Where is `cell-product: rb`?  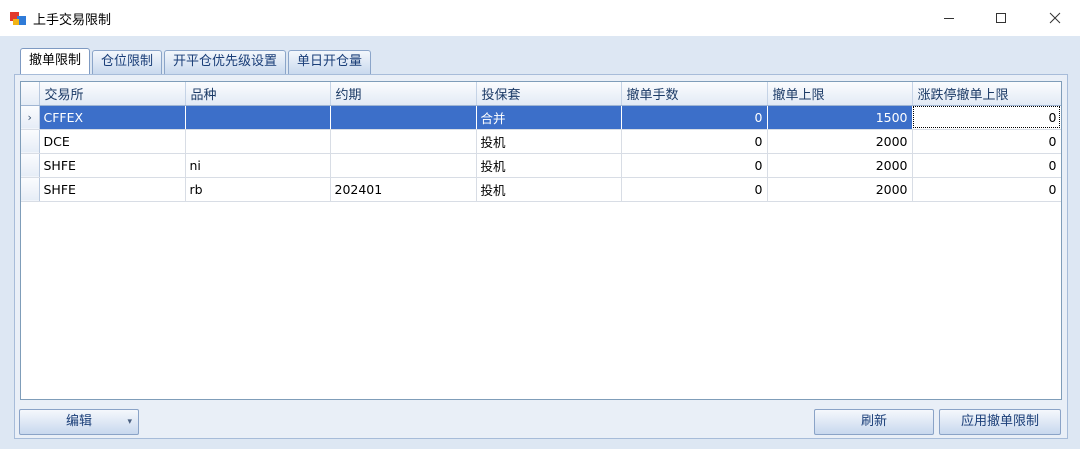
cell-product: rb is located at coordinates (258, 189).